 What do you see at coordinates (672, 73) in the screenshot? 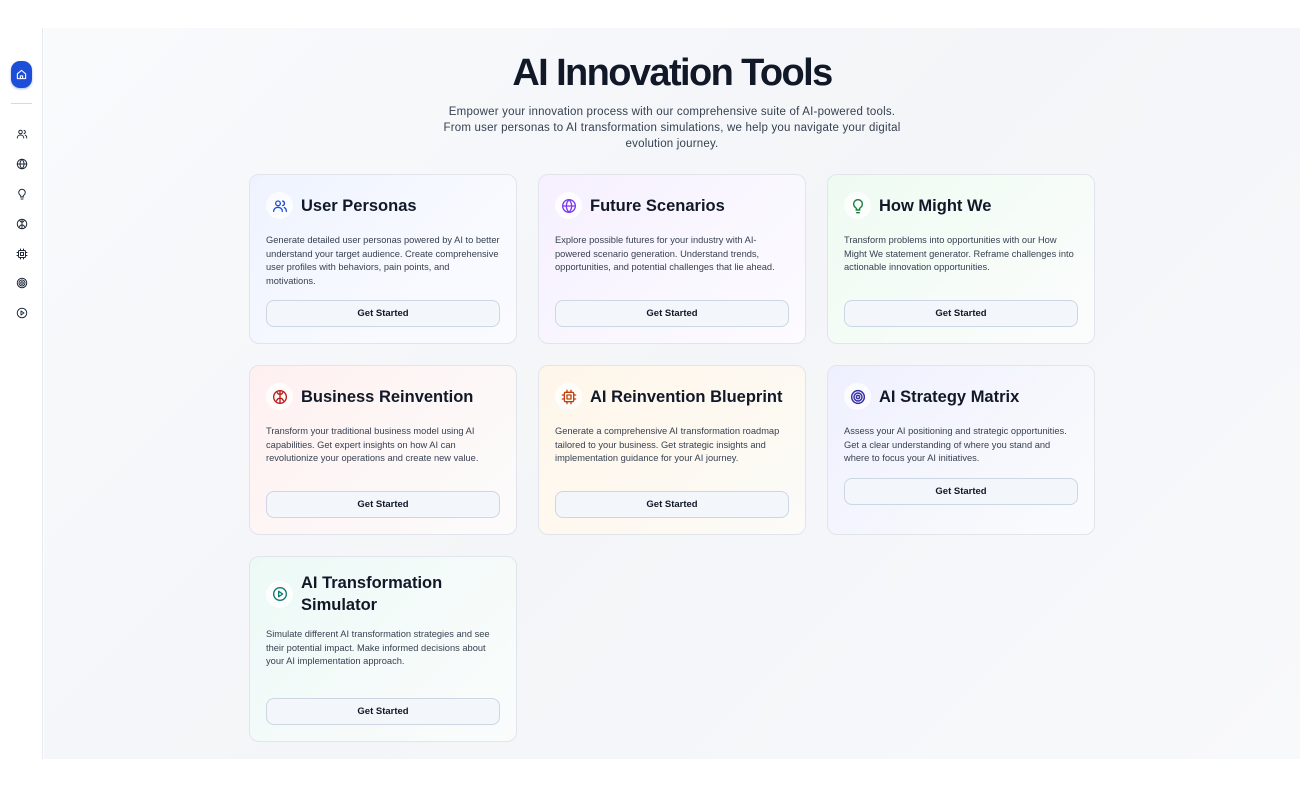
I see `page-title: AI Innovation Tools` at bounding box center [672, 73].